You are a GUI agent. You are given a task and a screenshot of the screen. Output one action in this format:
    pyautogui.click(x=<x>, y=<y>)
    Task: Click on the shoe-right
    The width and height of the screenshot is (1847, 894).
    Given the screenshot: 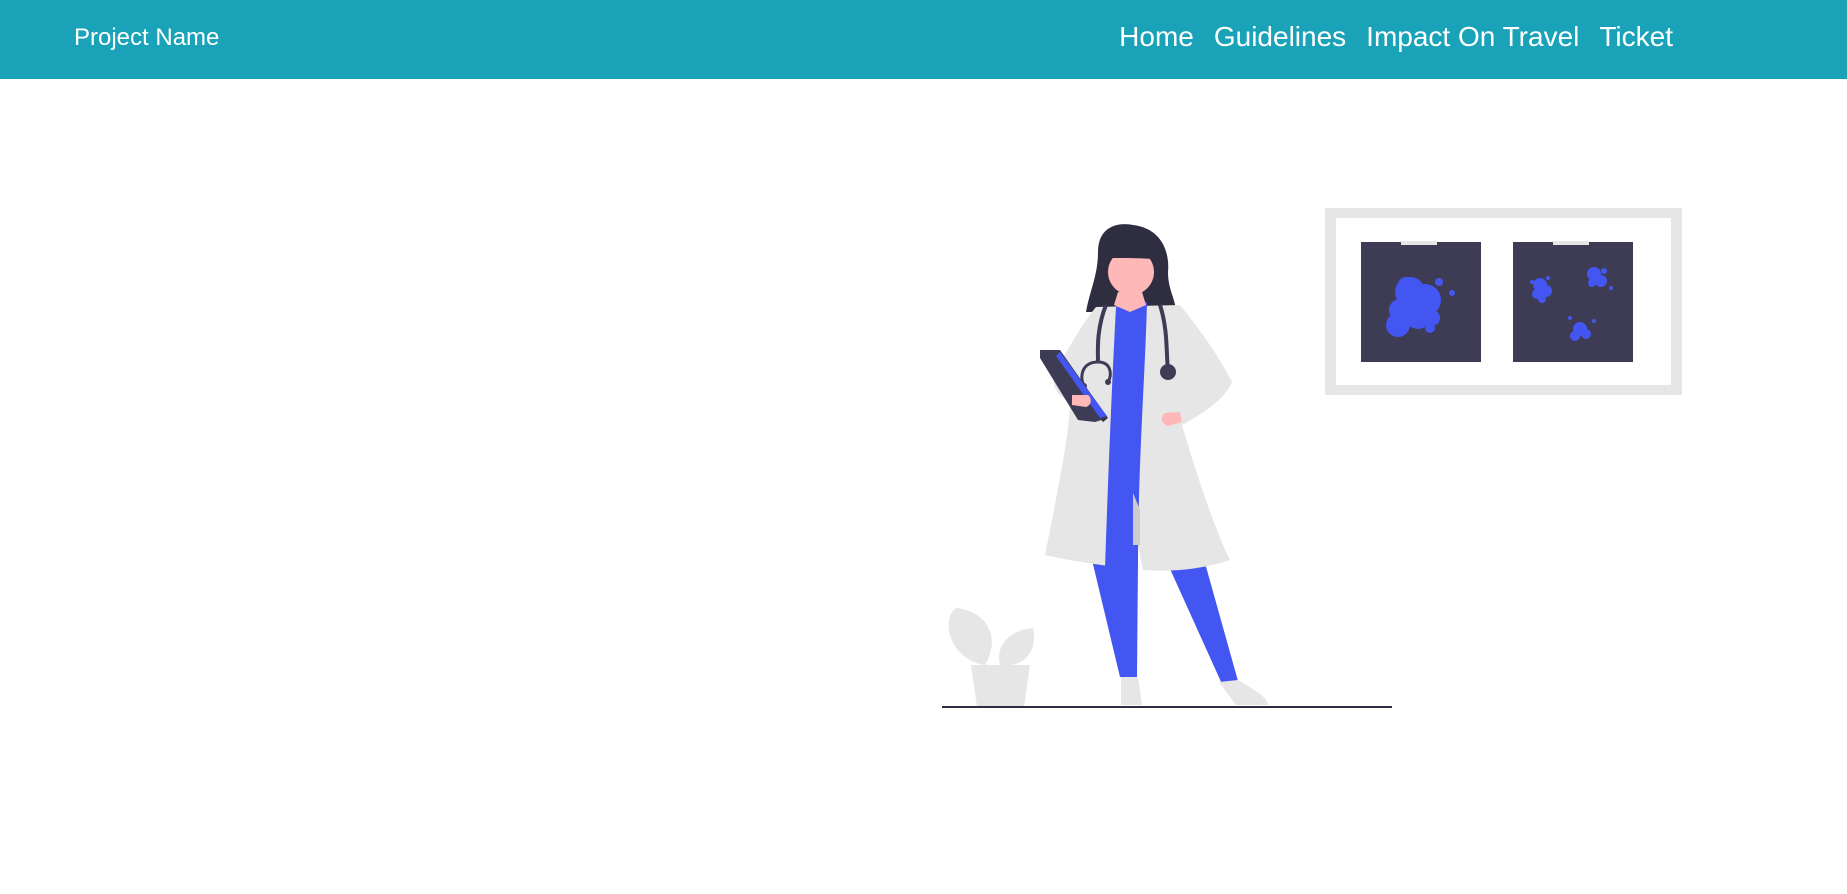 What is the action you would take?
    pyautogui.click(x=1243, y=692)
    